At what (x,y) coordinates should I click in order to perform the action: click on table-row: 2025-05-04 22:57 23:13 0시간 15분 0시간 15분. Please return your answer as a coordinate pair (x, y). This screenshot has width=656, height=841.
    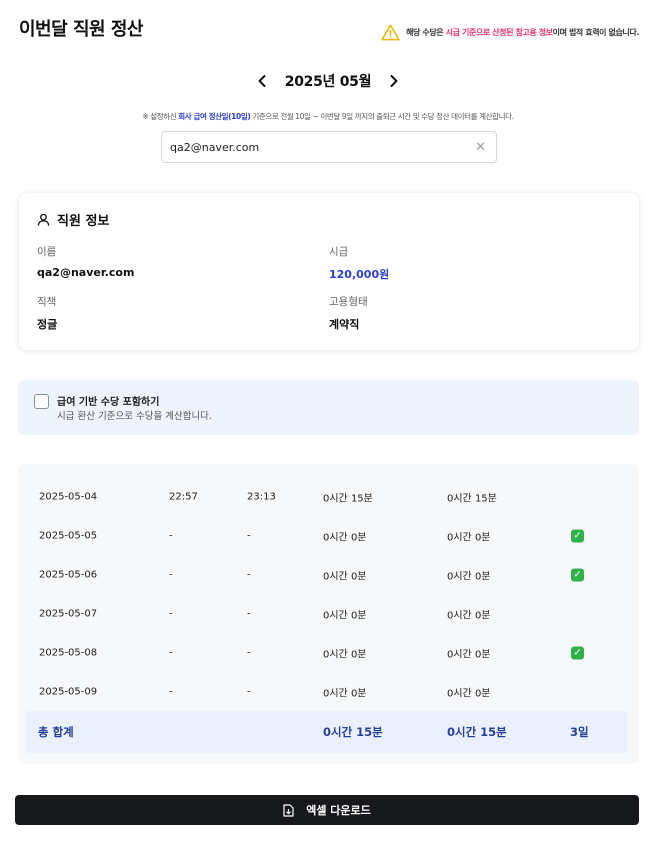
    Looking at the image, I should click on (328, 496).